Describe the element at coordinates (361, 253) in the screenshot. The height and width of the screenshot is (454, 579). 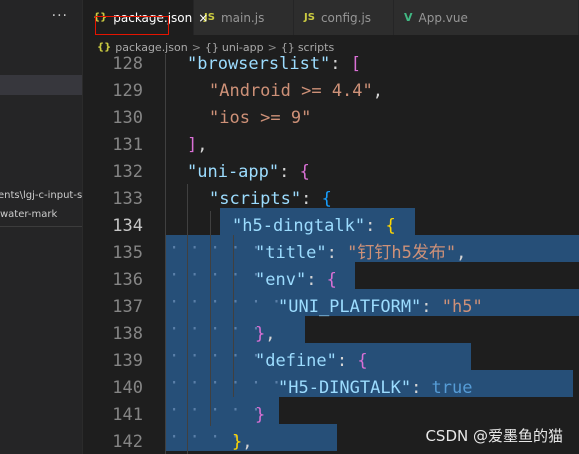
I see `code-text: "title": "钉钉h5发布",` at that location.